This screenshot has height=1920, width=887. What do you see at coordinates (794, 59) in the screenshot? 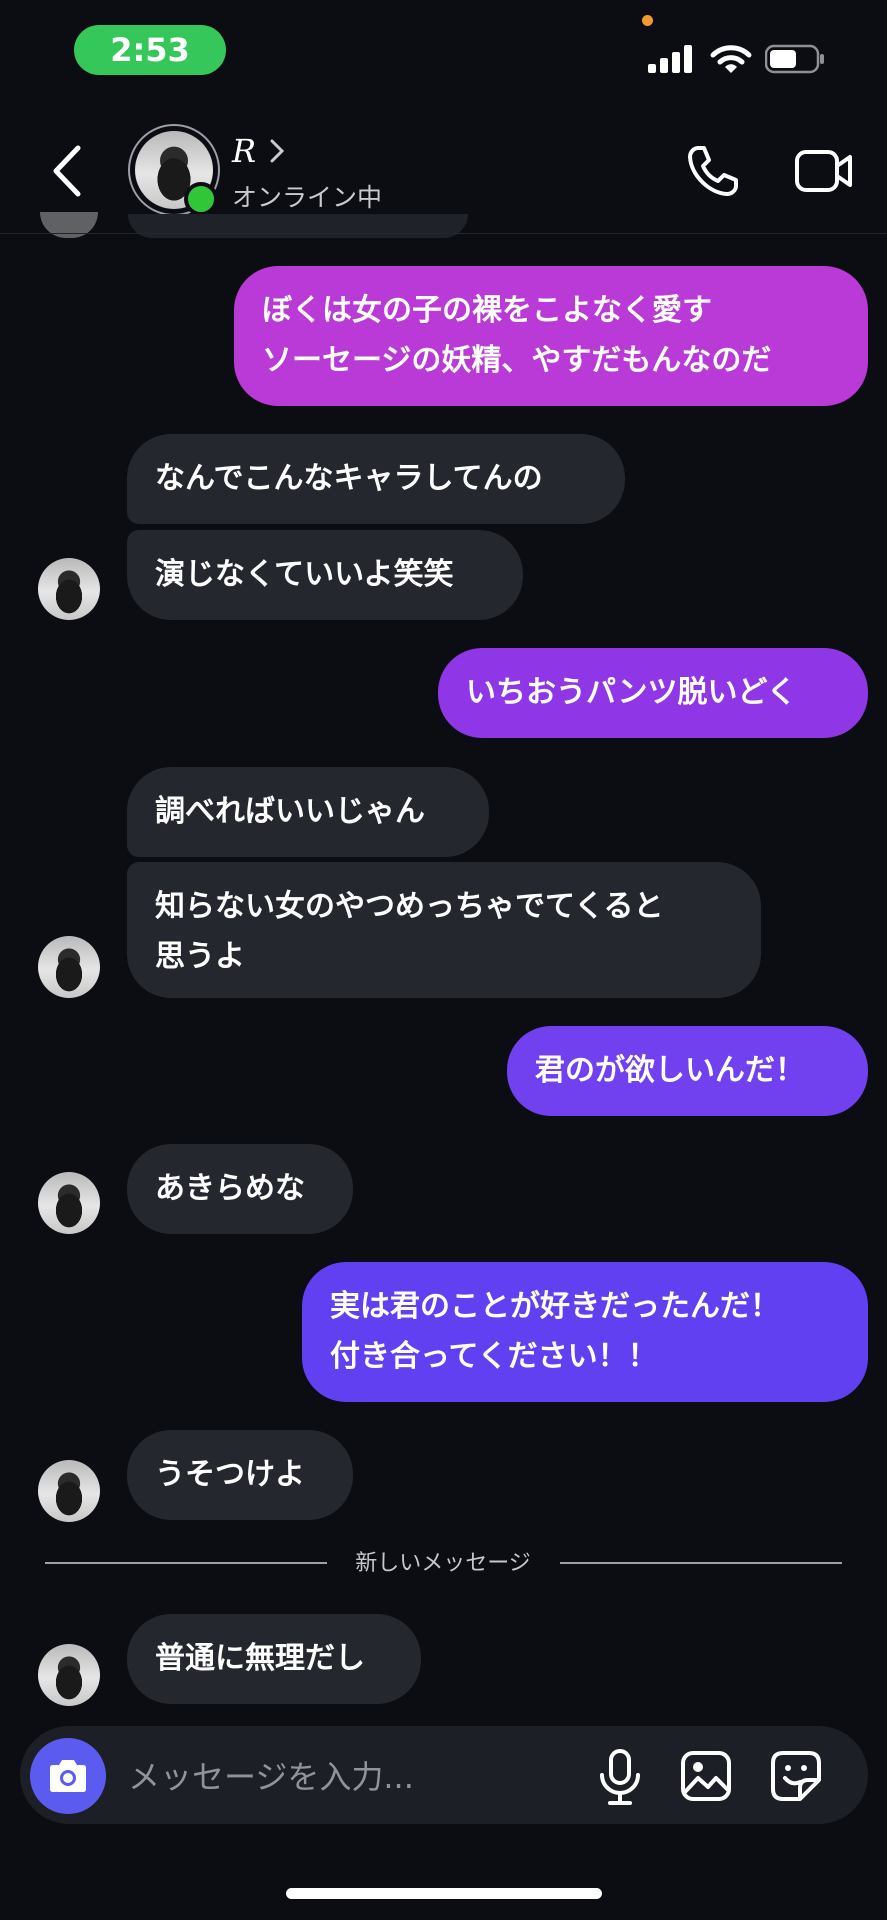
I see `battery-icon` at bounding box center [794, 59].